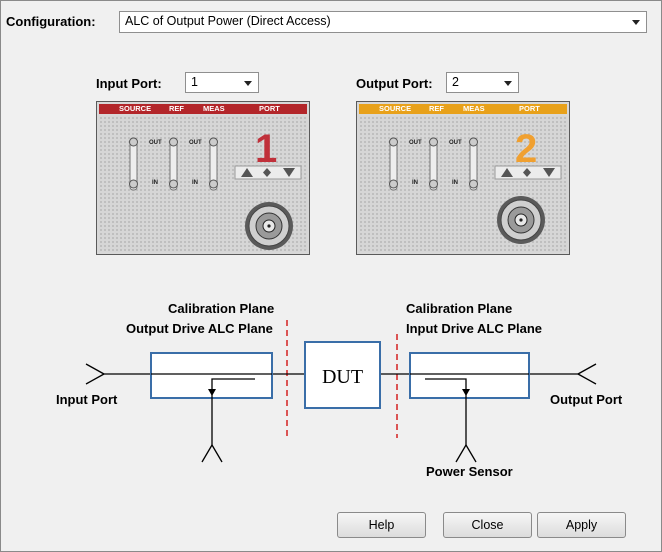 This screenshot has width=662, height=552. Describe the element at coordinates (581, 525) in the screenshot. I see `apply-button: Apply` at that location.